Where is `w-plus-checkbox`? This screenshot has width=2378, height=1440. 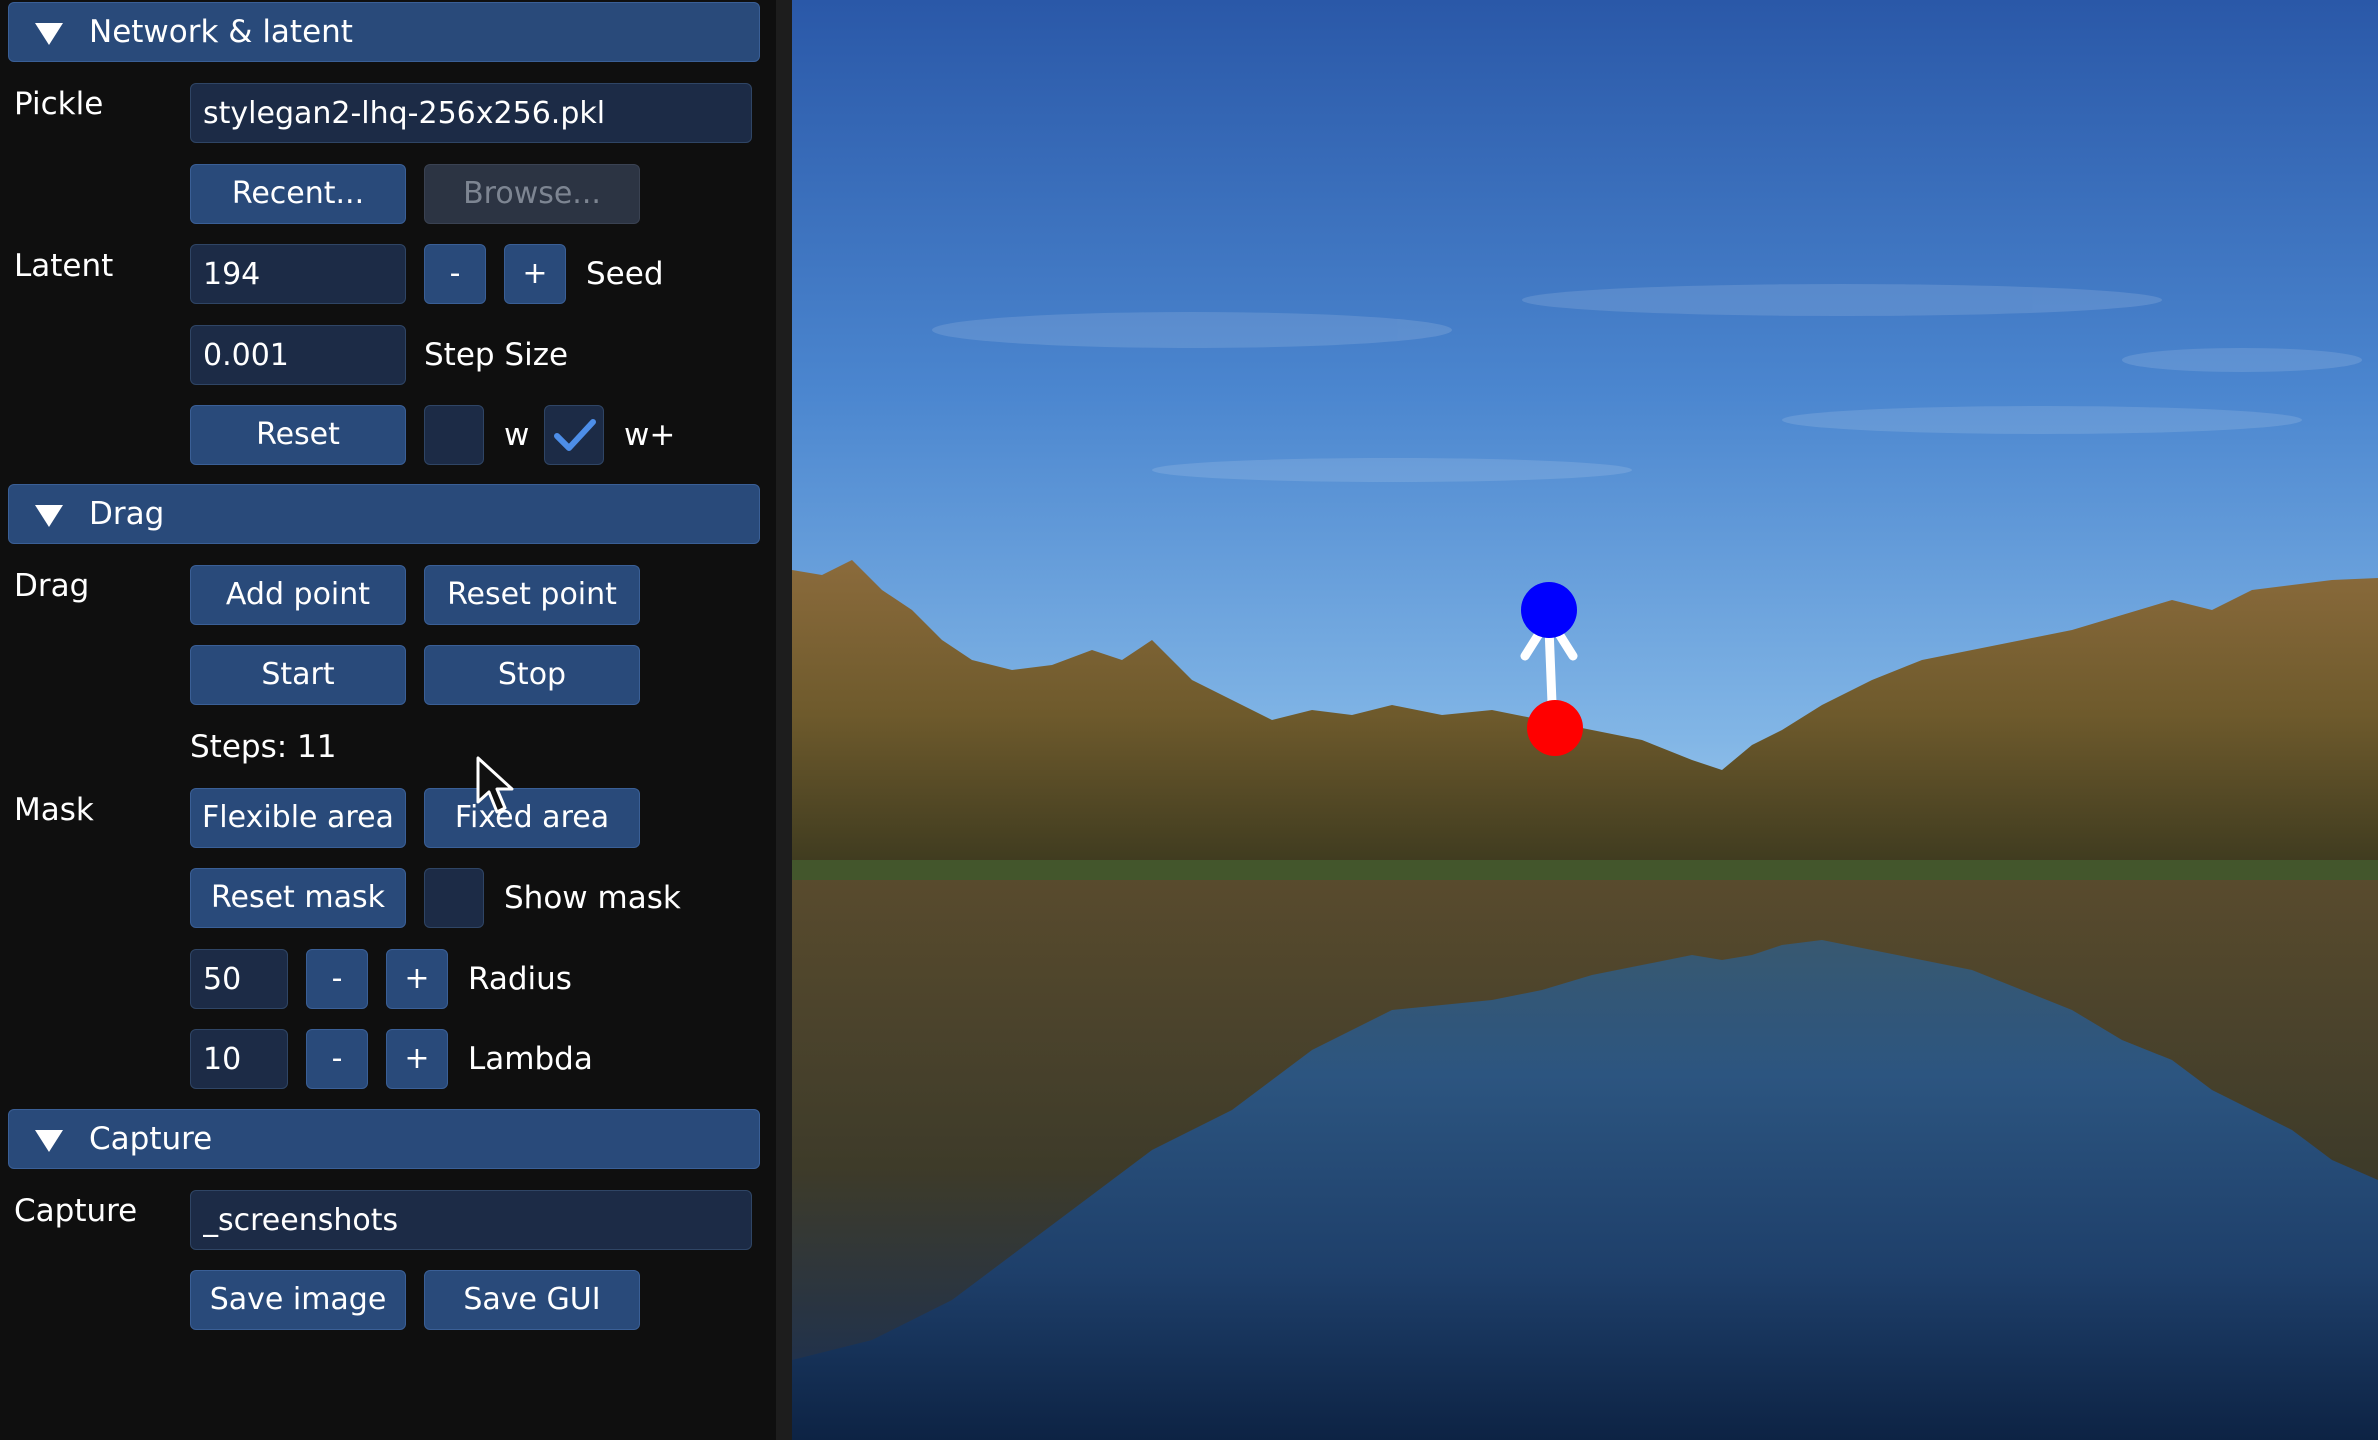 w-plus-checkbox is located at coordinates (574, 435).